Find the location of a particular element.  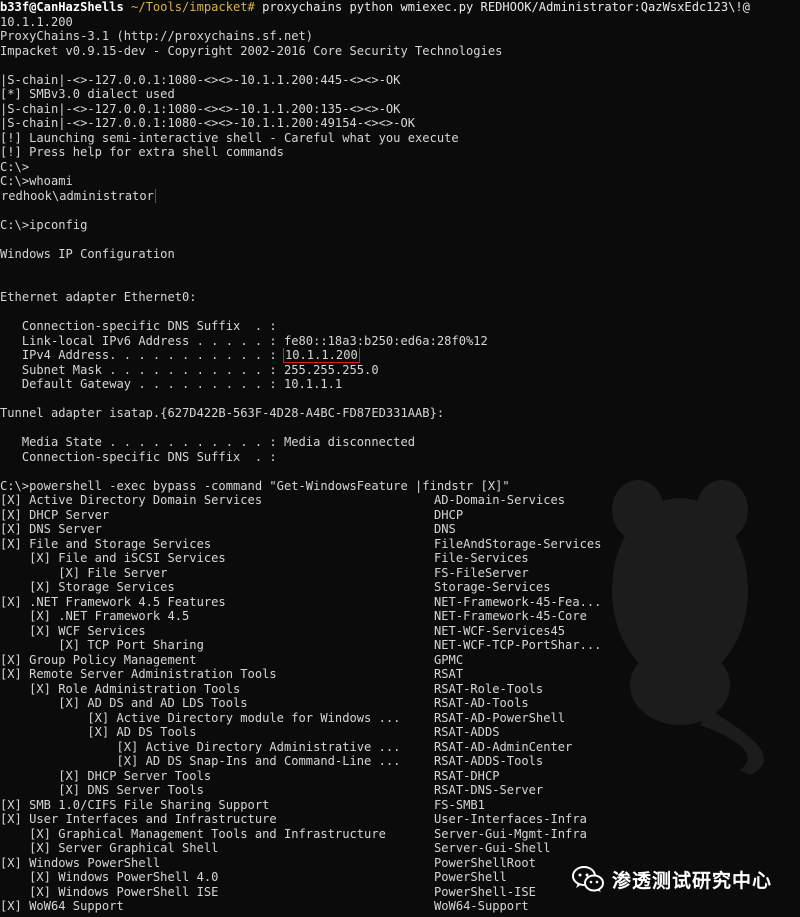

terminal-line: [X] DNS Server DNS is located at coordinates (400, 529).